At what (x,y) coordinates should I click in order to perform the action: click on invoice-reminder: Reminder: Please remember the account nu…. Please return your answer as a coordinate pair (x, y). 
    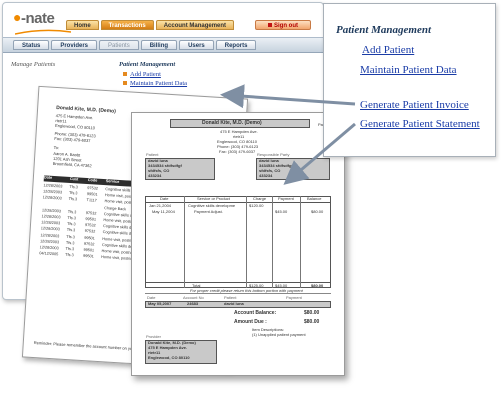
    Looking at the image, I should click on (86, 346).